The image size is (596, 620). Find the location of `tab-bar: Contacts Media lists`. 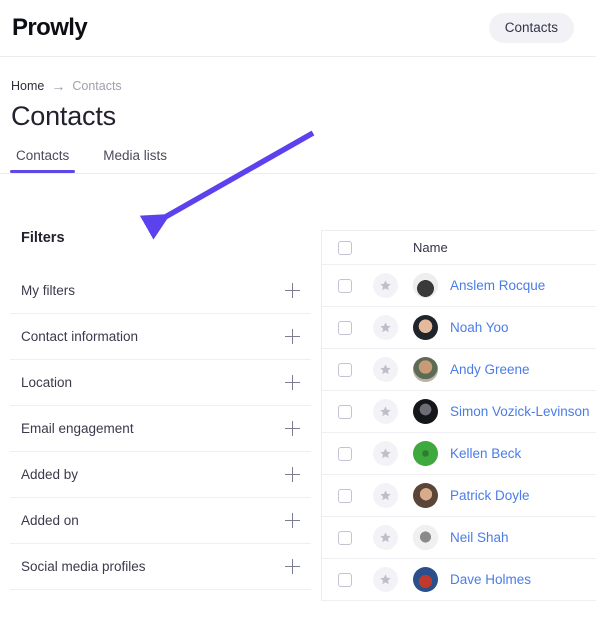

tab-bar: Contacts Media lists is located at coordinates (302, 160).